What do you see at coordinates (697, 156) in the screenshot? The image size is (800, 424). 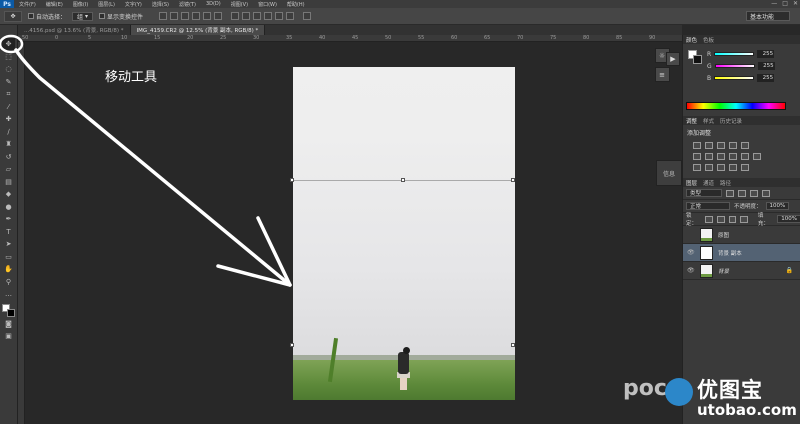 I see `hue-sat-icon` at bounding box center [697, 156].